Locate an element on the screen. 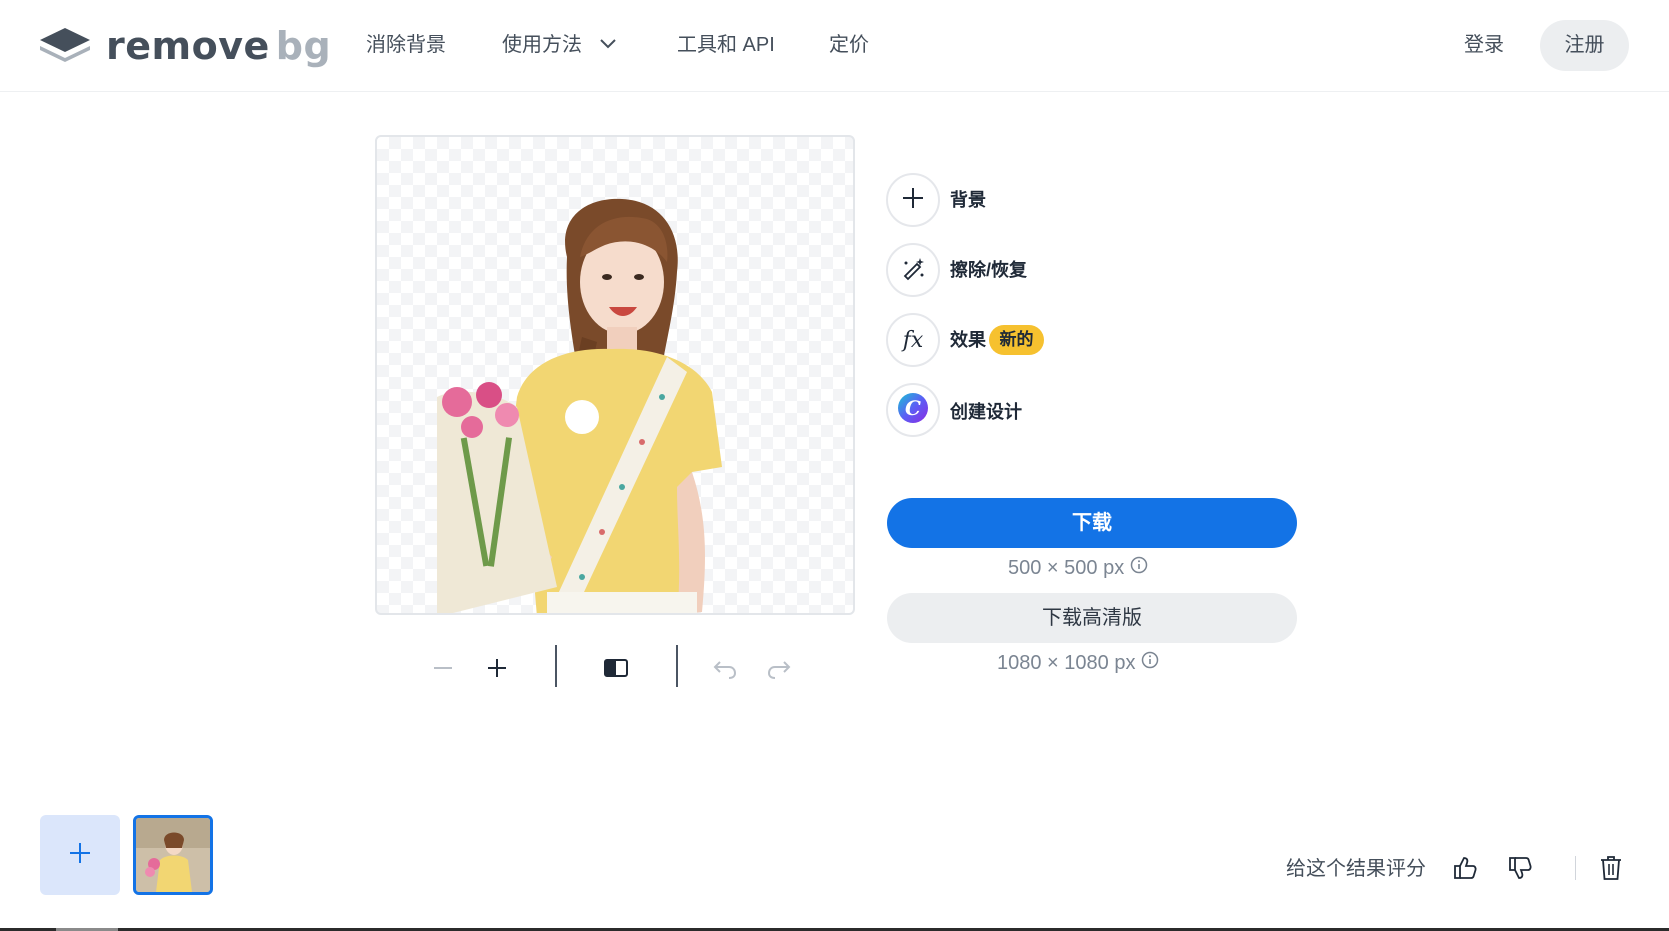 Image resolution: width=1669 pixels, height=931 pixels. magic-brush-icon is located at coordinates (913, 270).